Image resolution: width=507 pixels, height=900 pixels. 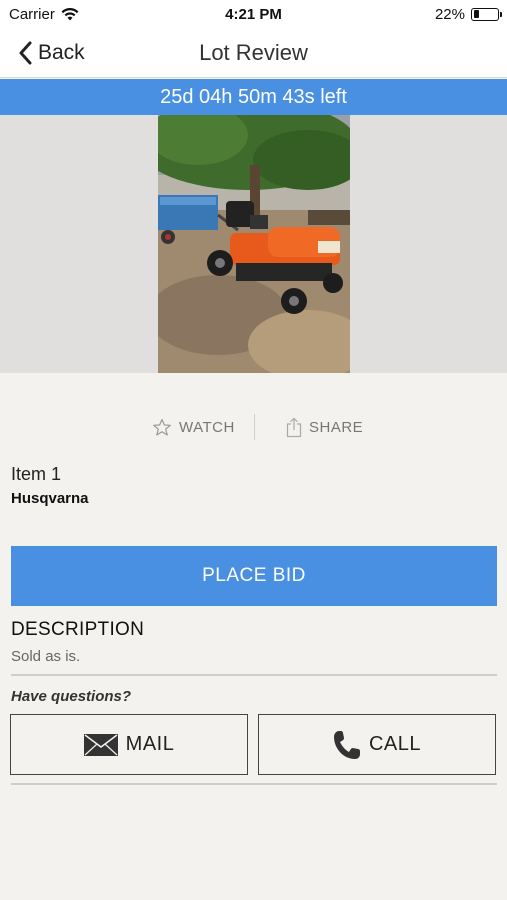 I want to click on mail-label: MAIL, so click(x=150, y=744).